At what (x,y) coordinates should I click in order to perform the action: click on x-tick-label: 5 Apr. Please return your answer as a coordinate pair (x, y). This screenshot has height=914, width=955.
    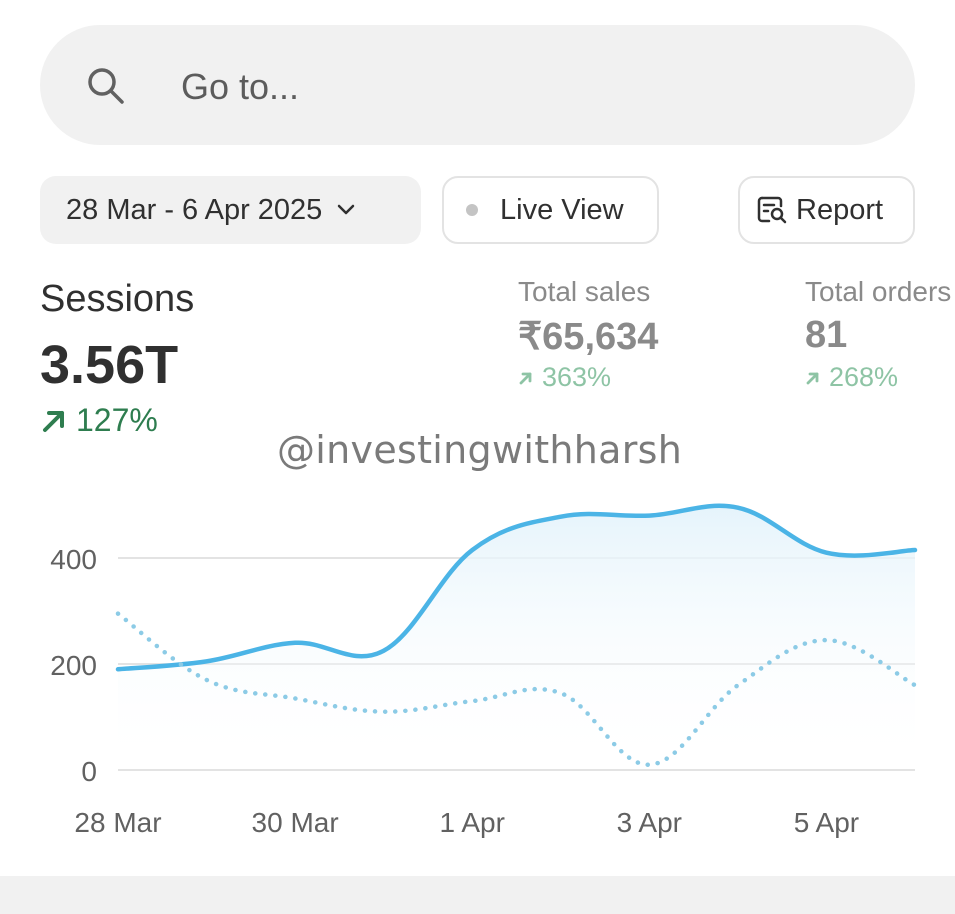
    Looking at the image, I should click on (826, 822).